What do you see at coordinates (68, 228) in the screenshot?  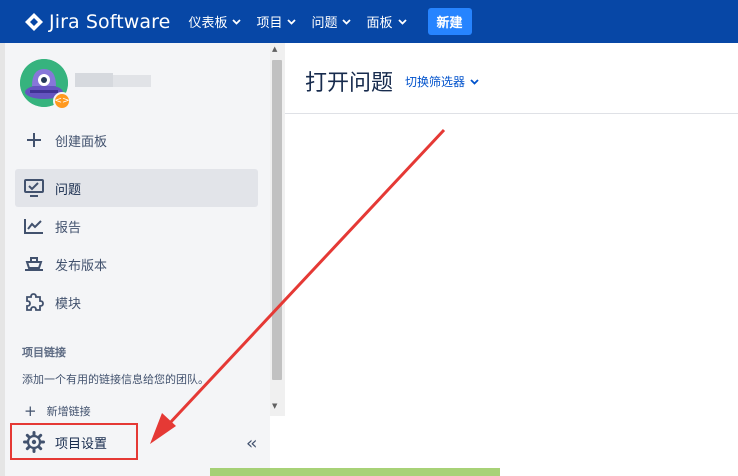 I see `sidebar-item-reports-label: 报告` at bounding box center [68, 228].